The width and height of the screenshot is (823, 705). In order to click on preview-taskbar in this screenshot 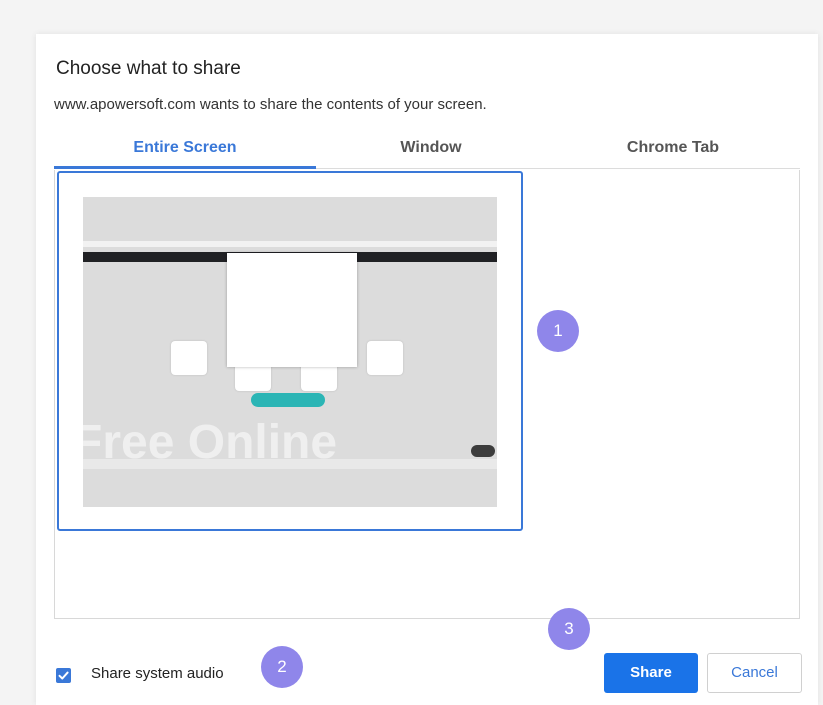, I will do `click(290, 464)`.